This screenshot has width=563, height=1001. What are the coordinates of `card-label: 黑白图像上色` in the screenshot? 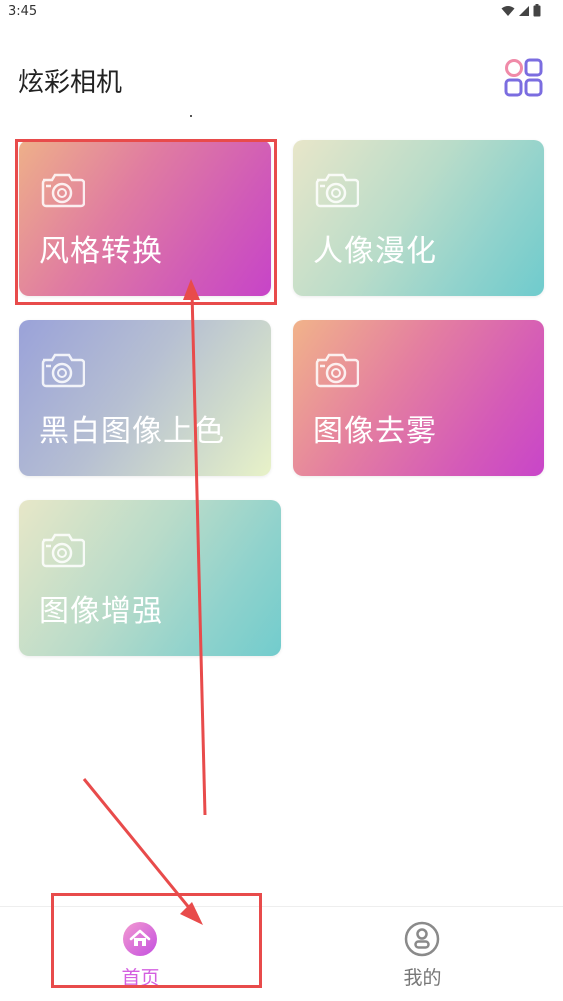 It's located at (132, 431).